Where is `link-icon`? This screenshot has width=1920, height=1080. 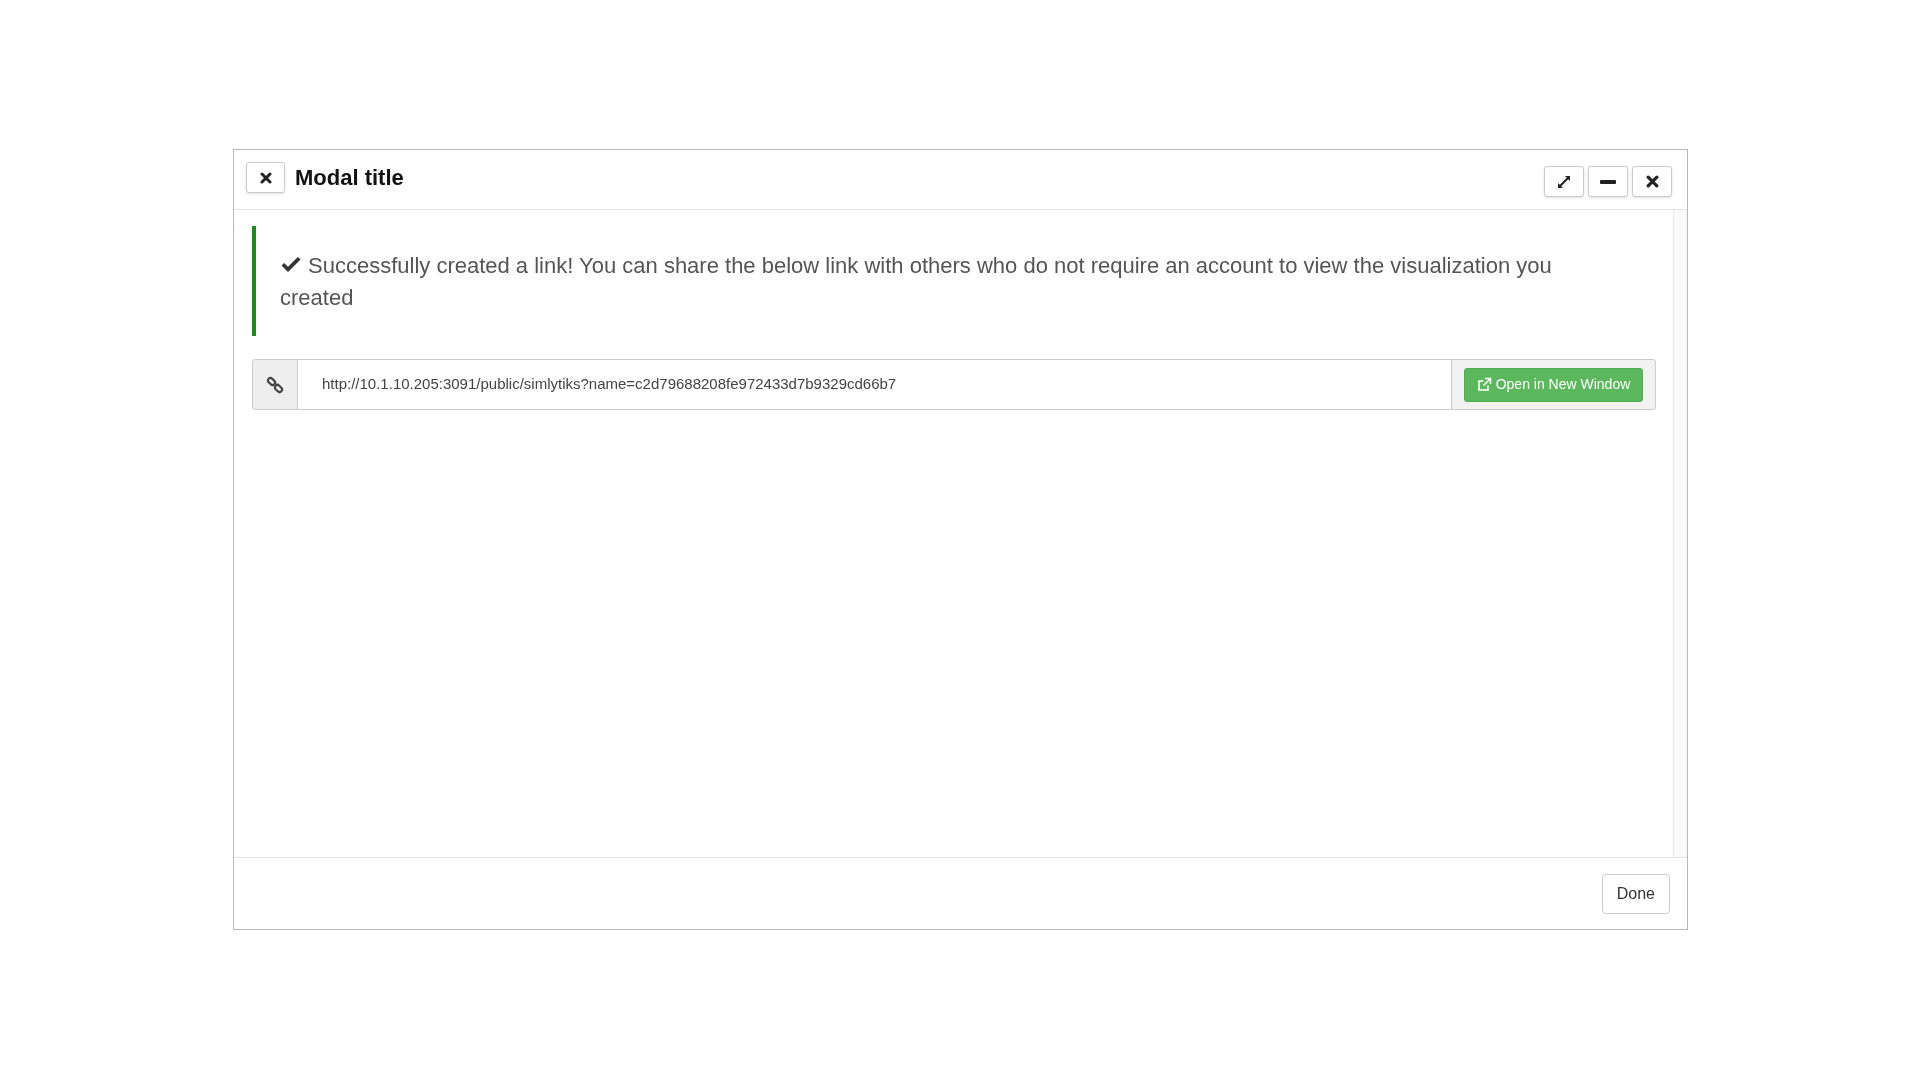 link-icon is located at coordinates (275, 384).